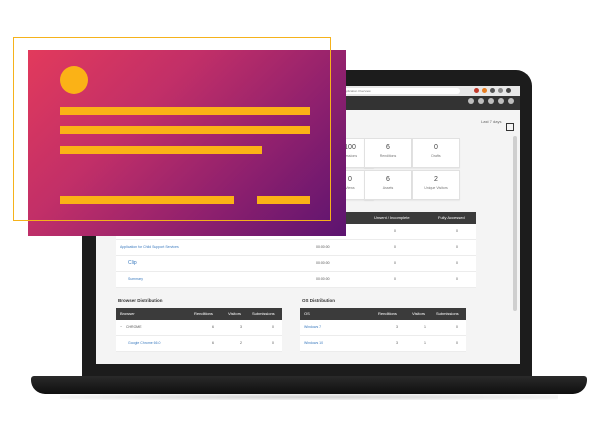 The image size is (600, 439). What do you see at coordinates (309, 385) in the screenshot?
I see `laptop-base` at bounding box center [309, 385].